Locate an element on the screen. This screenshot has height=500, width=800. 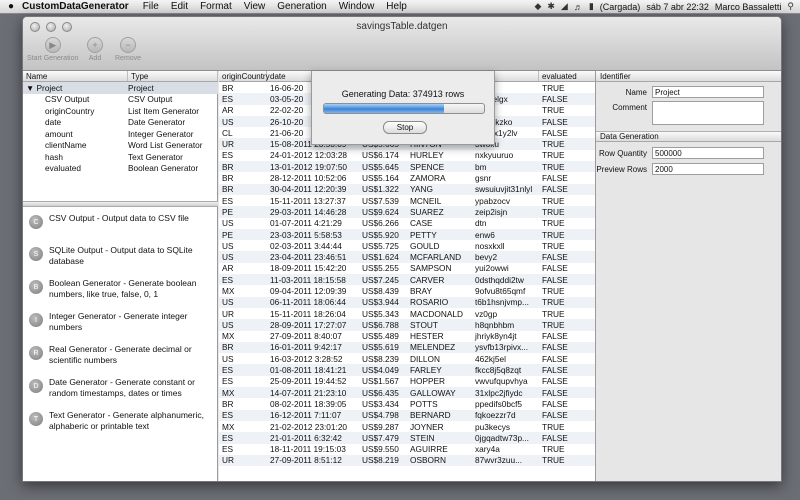
clock: sáb 7 abr 22:32 is located at coordinates (677, 7).